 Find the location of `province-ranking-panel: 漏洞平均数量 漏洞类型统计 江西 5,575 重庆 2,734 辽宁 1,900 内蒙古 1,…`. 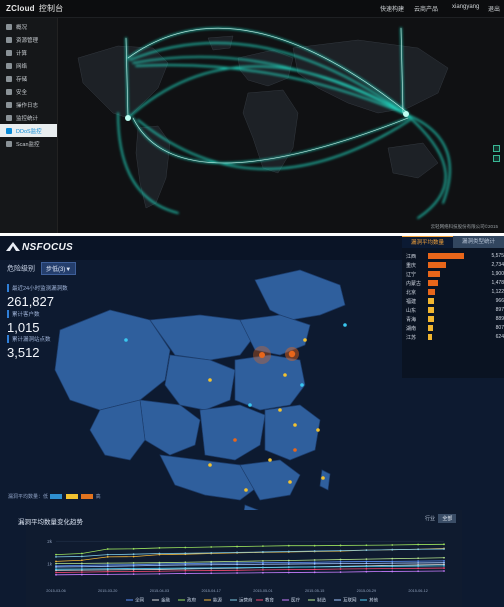

province-ranking-panel: 漏洞平均数量 漏洞类型统计 江西 5,575 重庆 2,734 辽宁 1,900 内蒙古 1,… is located at coordinates (453, 307).